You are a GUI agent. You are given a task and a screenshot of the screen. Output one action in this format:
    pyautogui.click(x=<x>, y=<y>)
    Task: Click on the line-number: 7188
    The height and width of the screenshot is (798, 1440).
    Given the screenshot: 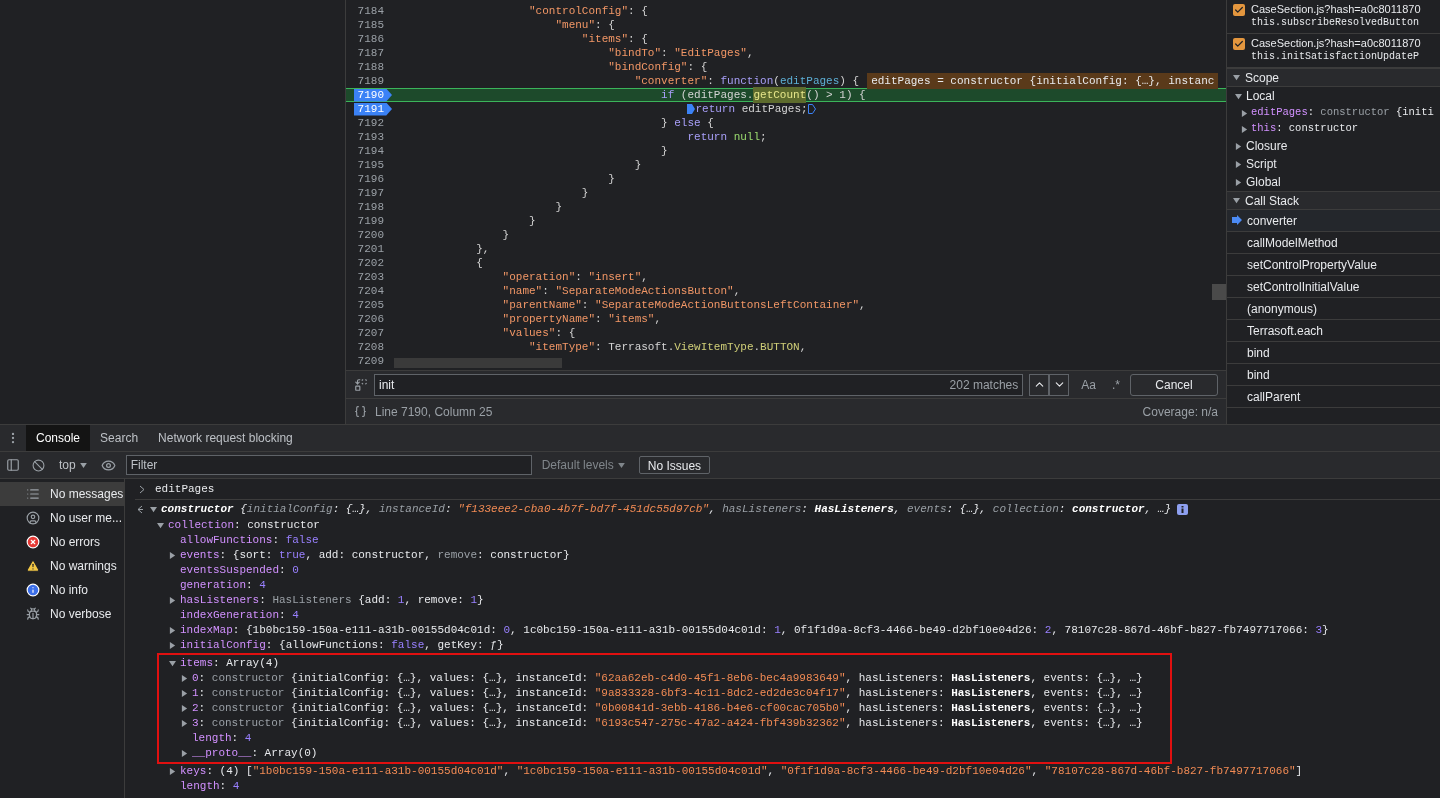 What is the action you would take?
    pyautogui.click(x=372, y=67)
    